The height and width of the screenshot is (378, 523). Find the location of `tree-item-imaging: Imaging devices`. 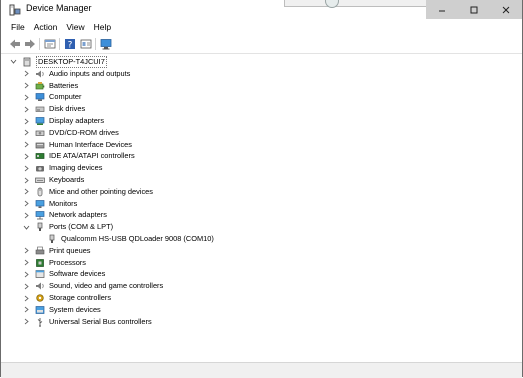

tree-item-imaging: Imaging devices is located at coordinates (62, 168).